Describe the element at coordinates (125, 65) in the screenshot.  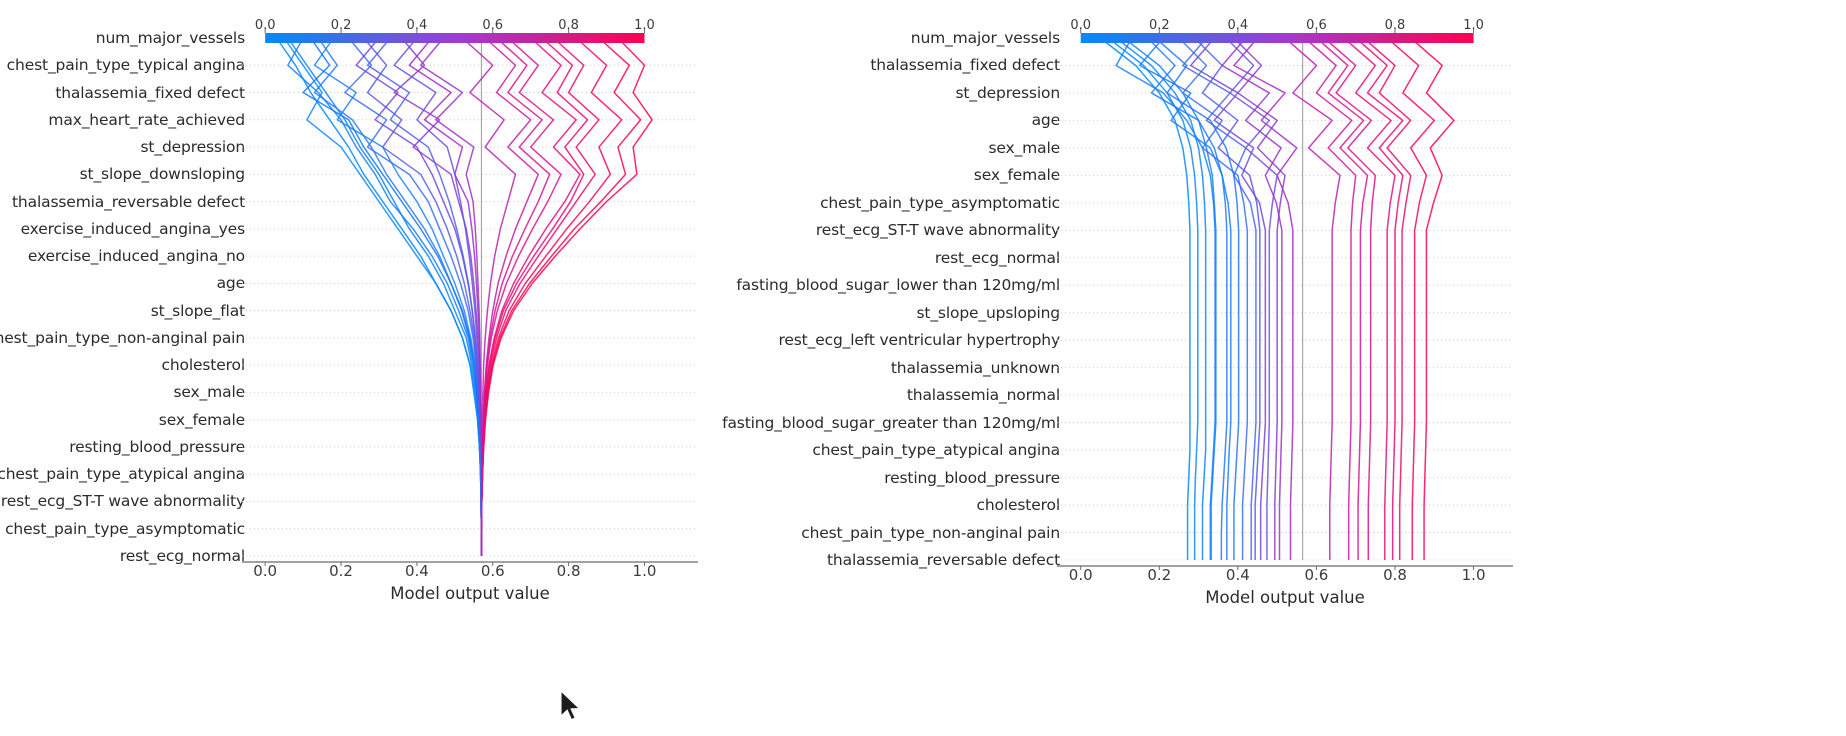
I see `feature-label: chest_pain_type_typical angina` at that location.